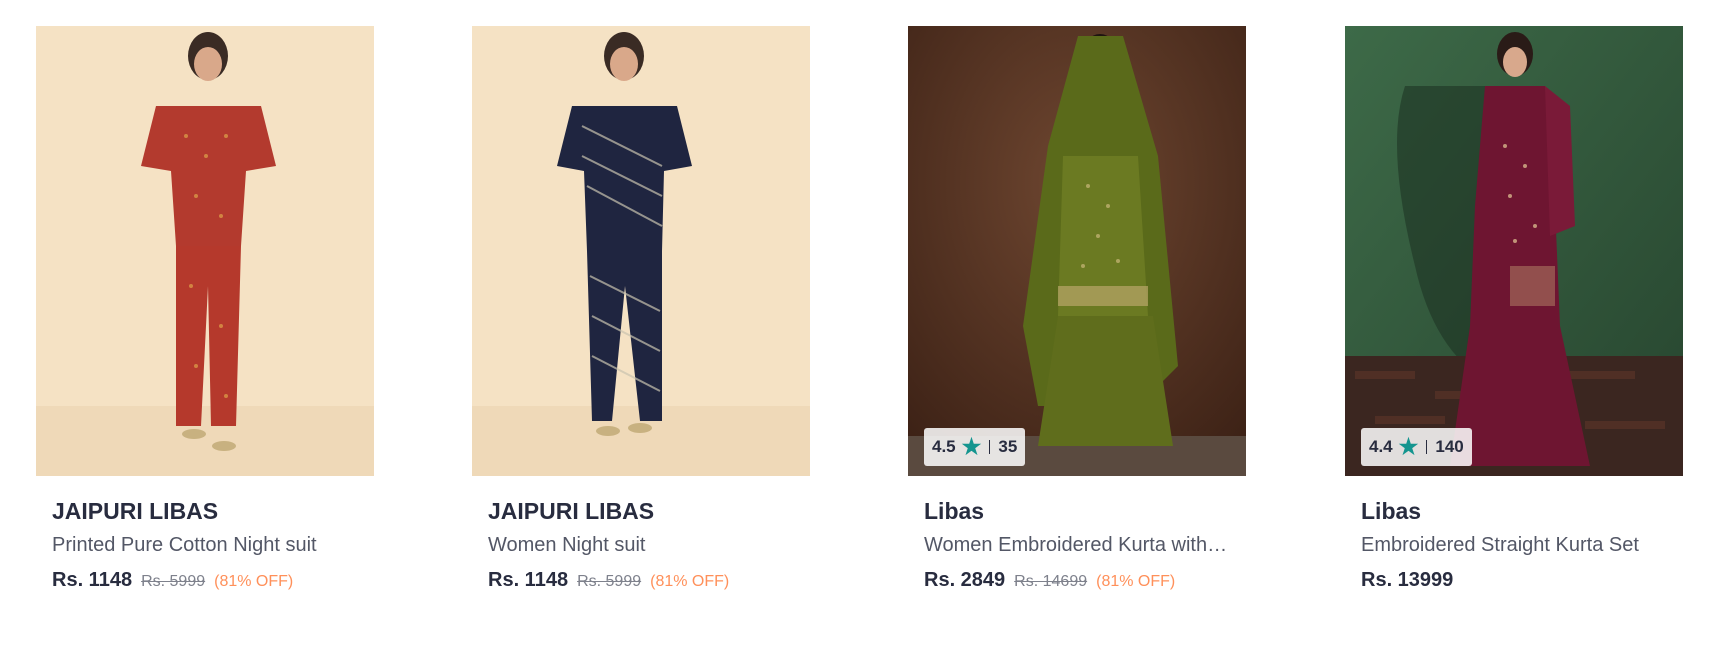 The width and height of the screenshot is (1720, 656). What do you see at coordinates (1381, 446) in the screenshot?
I see `rating-value: 4.4` at bounding box center [1381, 446].